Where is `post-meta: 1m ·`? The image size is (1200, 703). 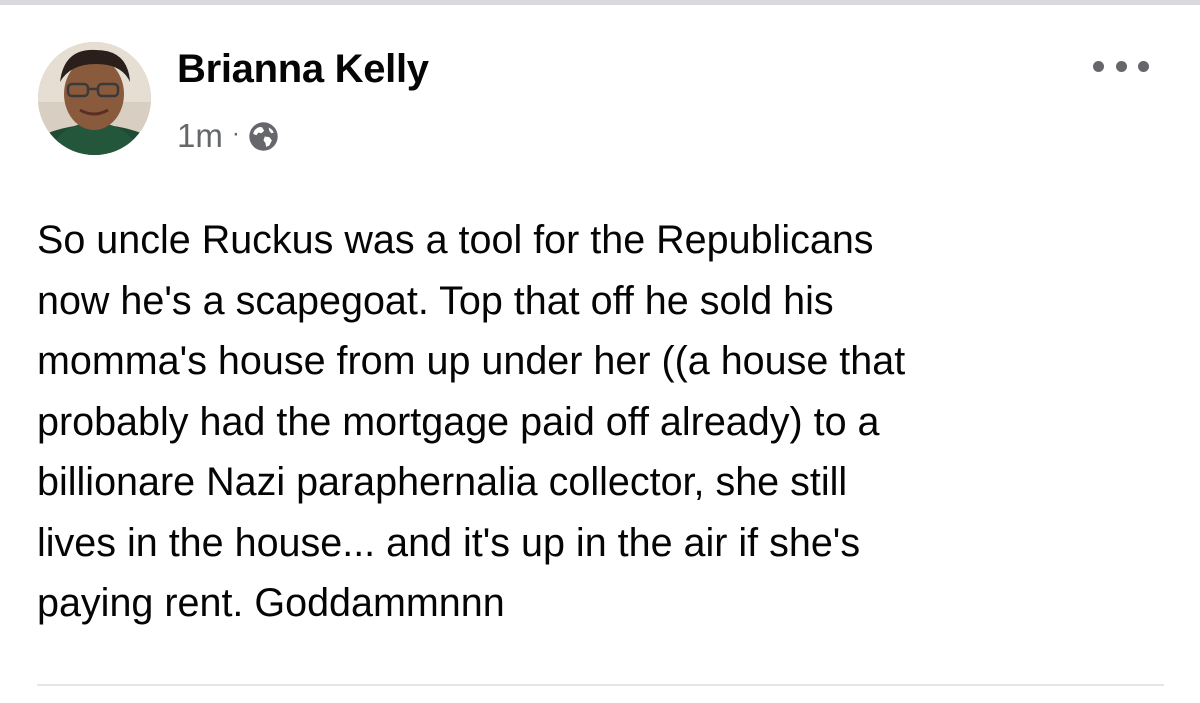 post-meta: 1m · is located at coordinates (228, 136).